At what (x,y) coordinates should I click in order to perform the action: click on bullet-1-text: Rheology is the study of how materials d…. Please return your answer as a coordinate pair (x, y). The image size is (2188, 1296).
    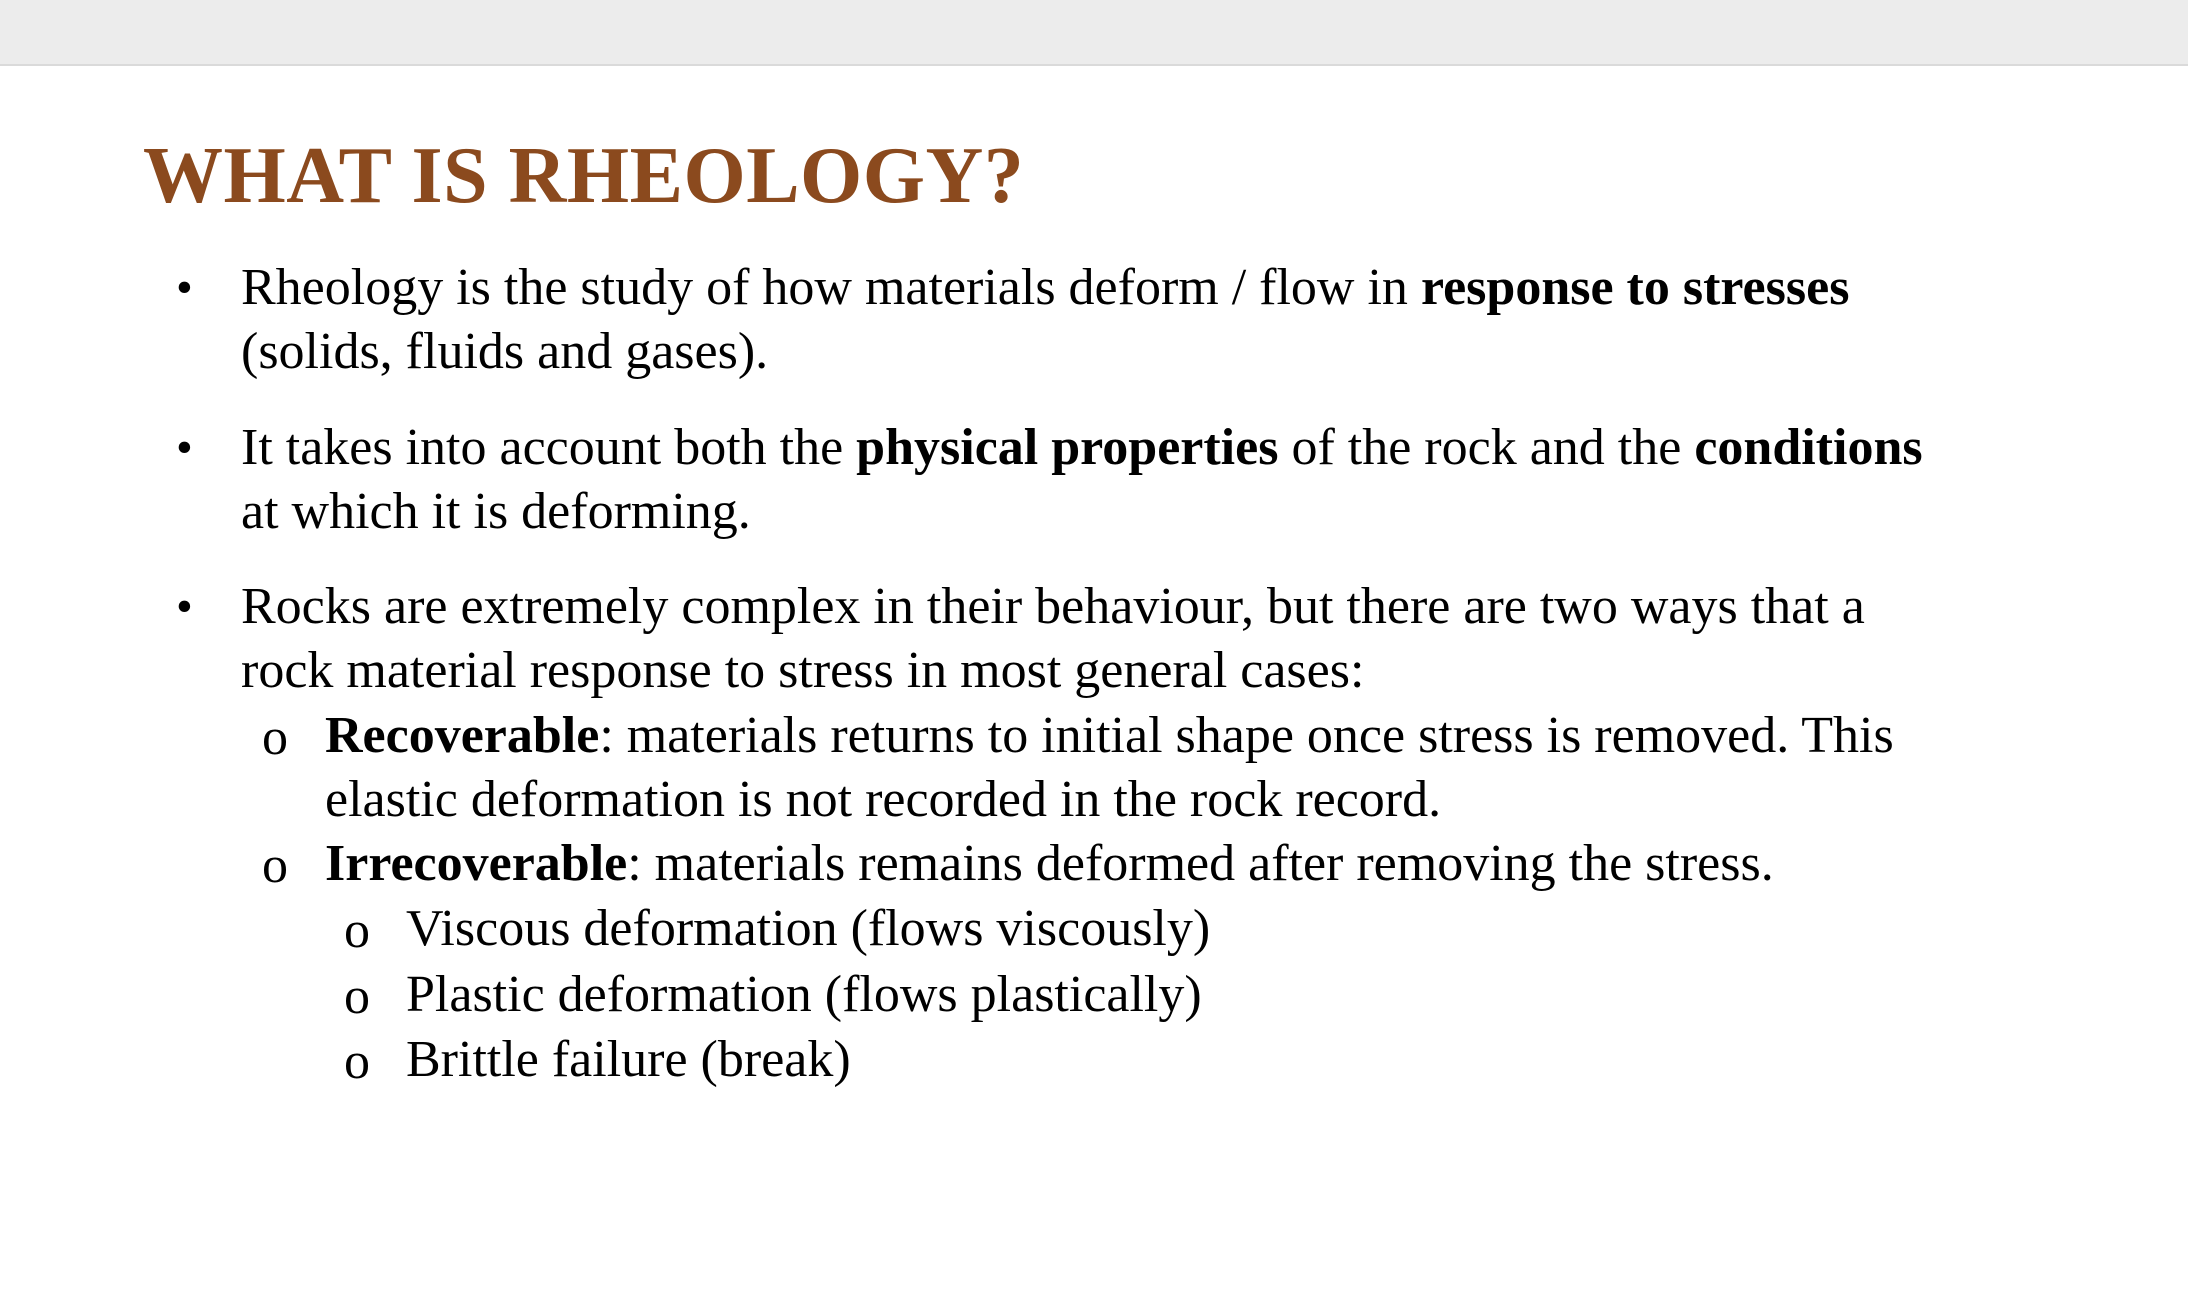
    Looking at the image, I should click on (831, 287).